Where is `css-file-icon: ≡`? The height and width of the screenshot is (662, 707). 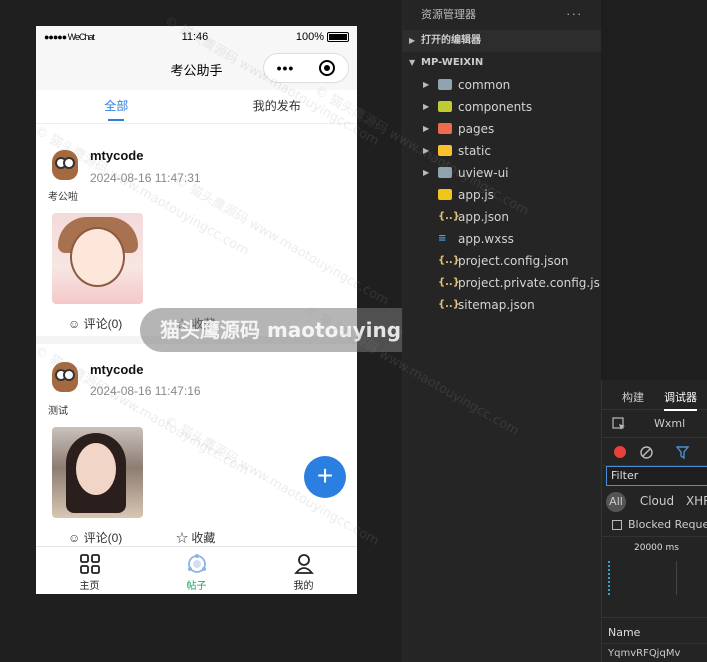
css-file-icon: ≡ is located at coordinates (442, 238).